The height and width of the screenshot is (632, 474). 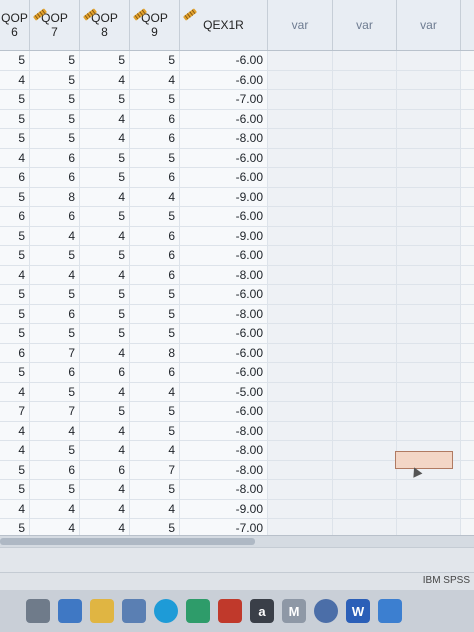 What do you see at coordinates (15, 25) in the screenshot?
I see `column-header: QOP 6` at bounding box center [15, 25].